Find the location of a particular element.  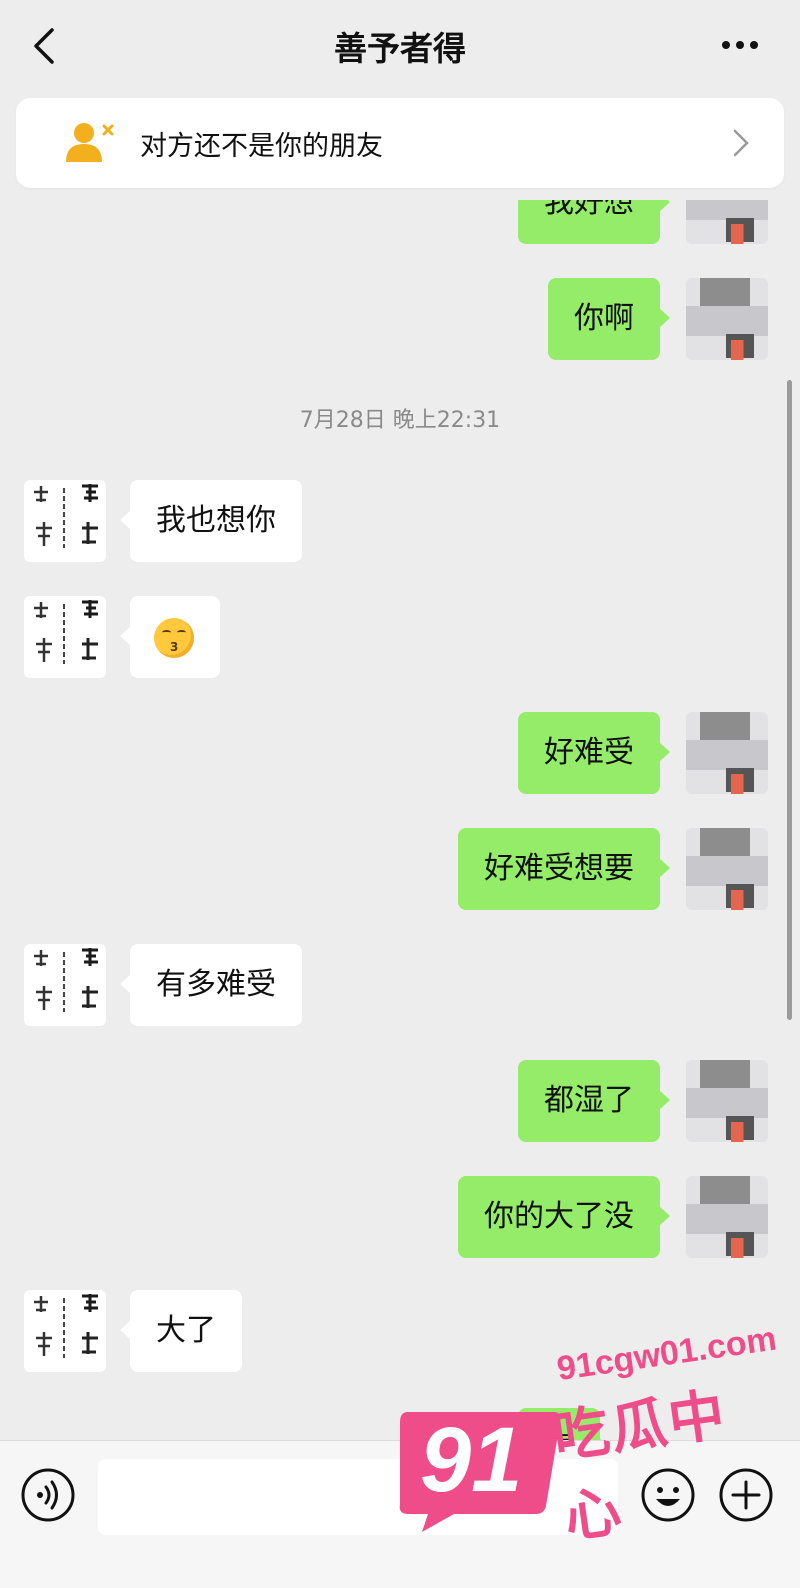

message-bubble-sent: 好难受 is located at coordinates (594, 753).